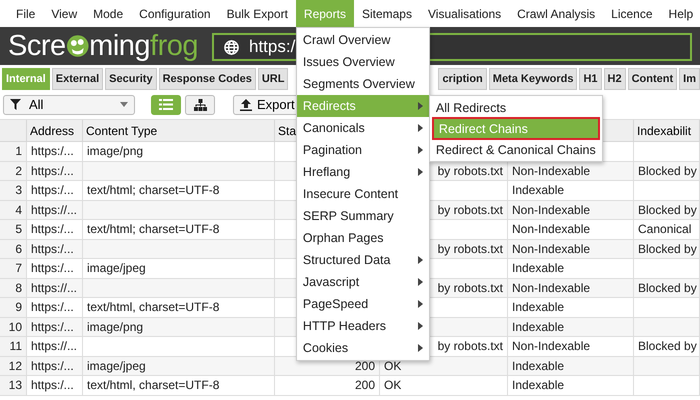 Image resolution: width=700 pixels, height=400 pixels. I want to click on menu-option: Cookies, so click(362, 348).